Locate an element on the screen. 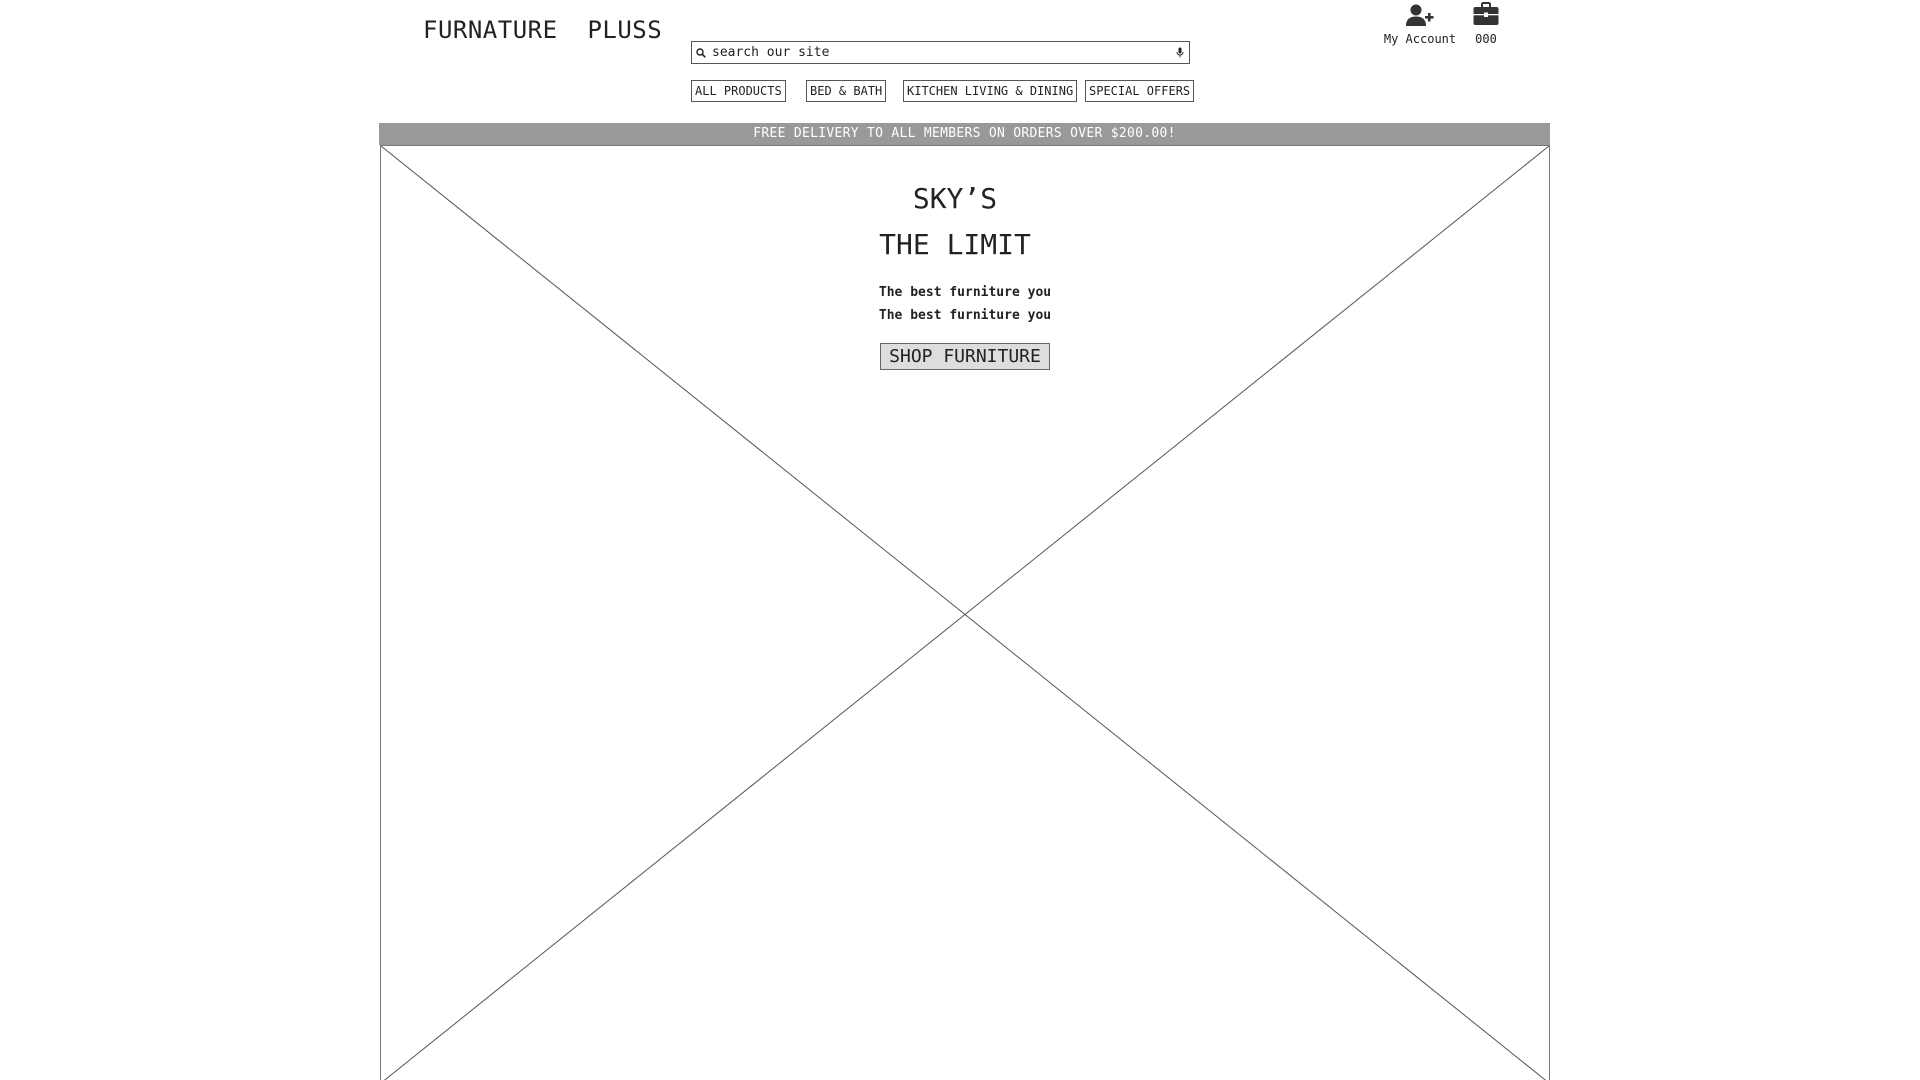  hero-subtitle-line1: The best furniture you is located at coordinates (965, 292).